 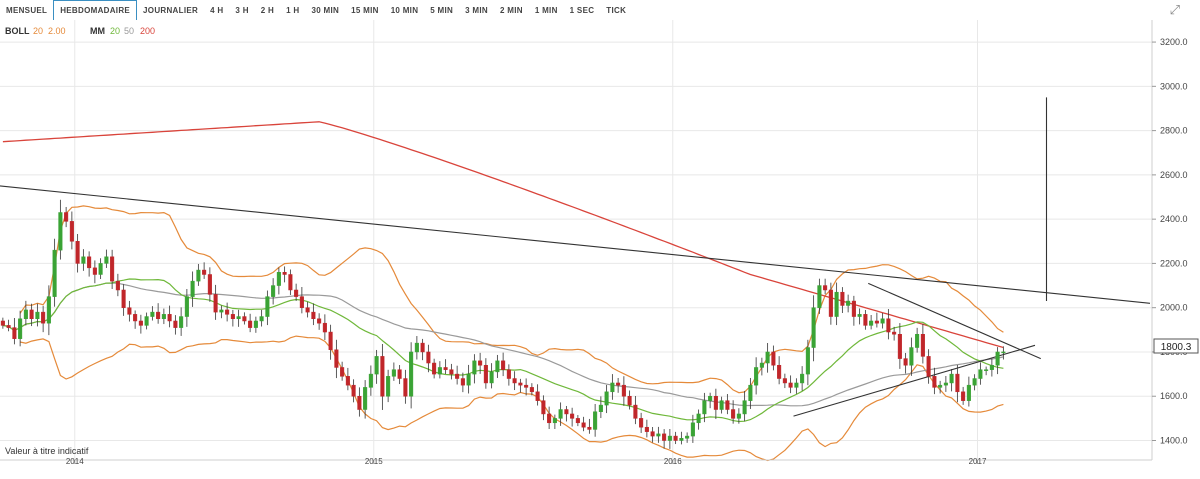 I want to click on price-tick-label: 2200.0, so click(x=1174, y=263).